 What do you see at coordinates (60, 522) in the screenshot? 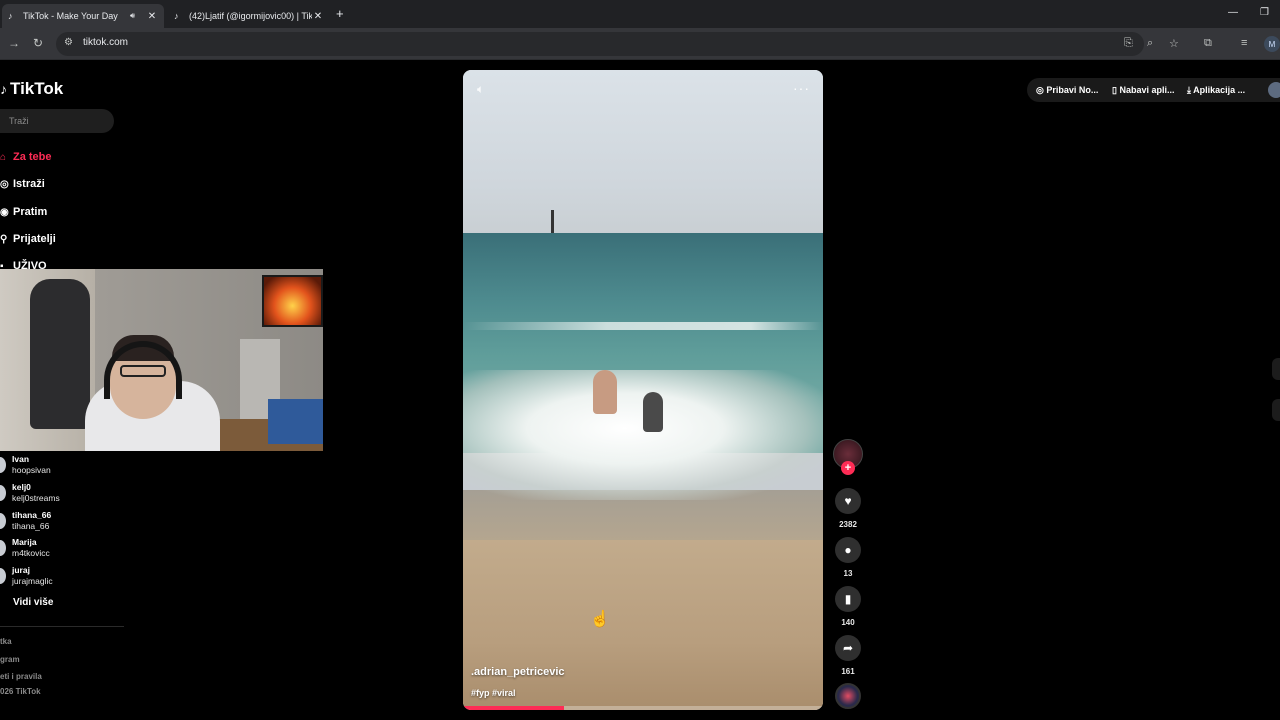
I see `following-account: tihana_66 tihana_66` at bounding box center [60, 522].